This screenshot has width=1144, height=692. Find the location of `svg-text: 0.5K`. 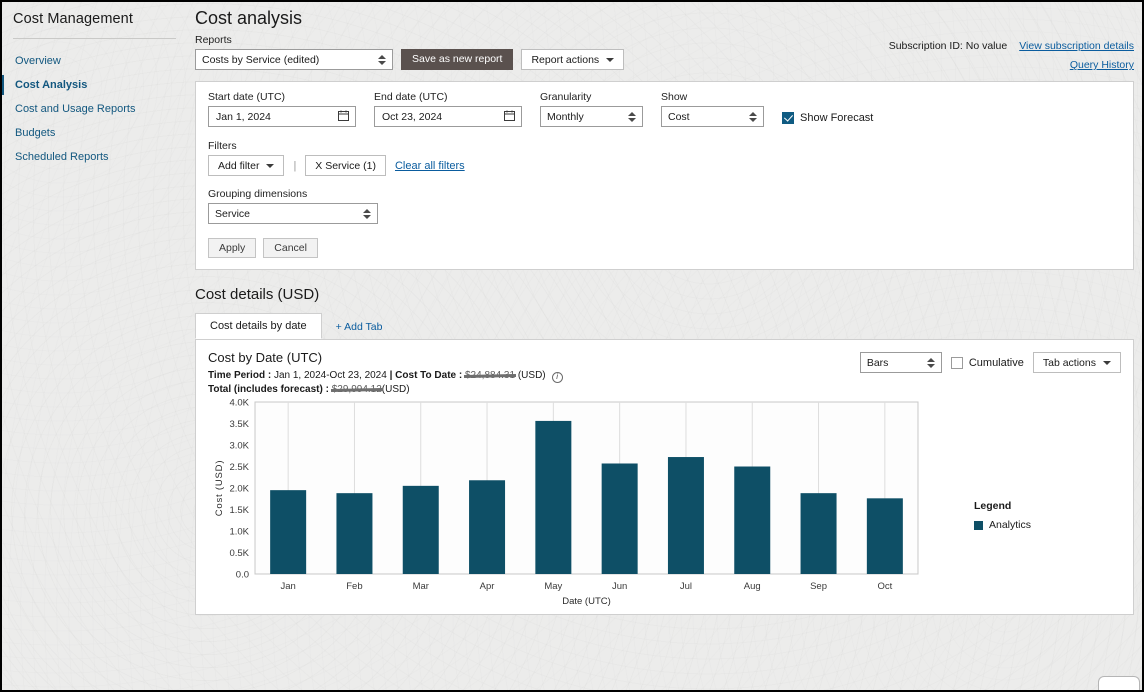

svg-text: 0.5K is located at coordinates (239, 553).